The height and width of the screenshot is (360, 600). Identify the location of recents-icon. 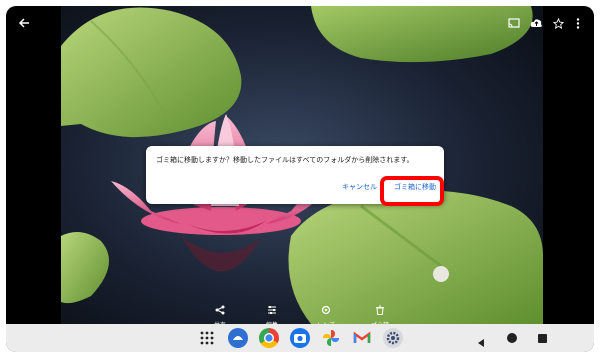
(542, 338).